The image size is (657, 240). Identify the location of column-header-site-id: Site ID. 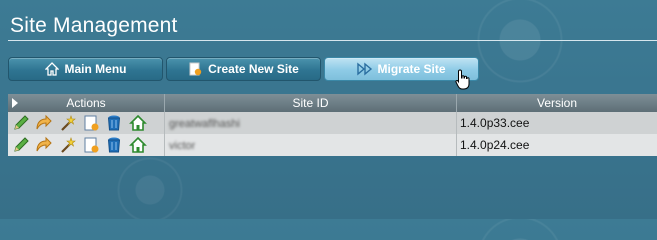
(310, 103).